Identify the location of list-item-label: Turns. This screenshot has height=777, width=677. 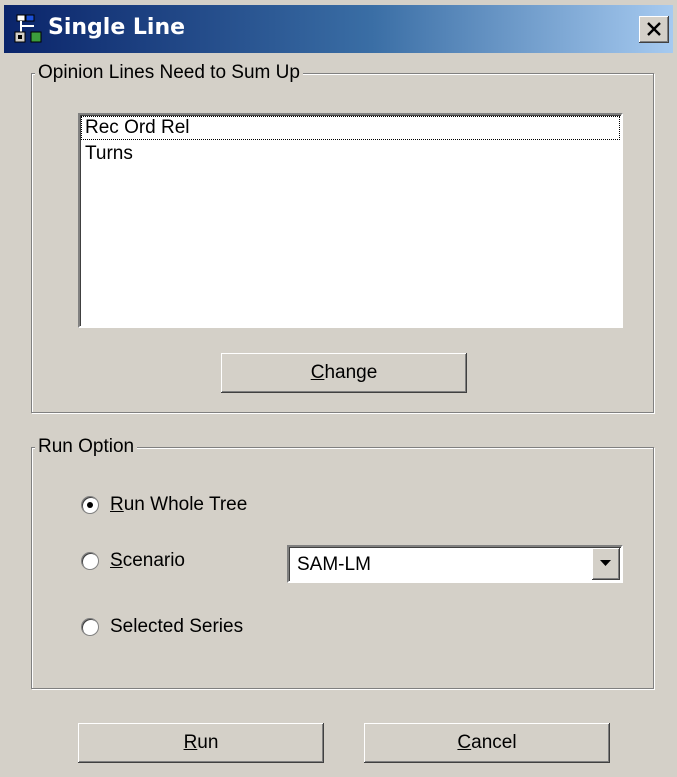
(109, 153).